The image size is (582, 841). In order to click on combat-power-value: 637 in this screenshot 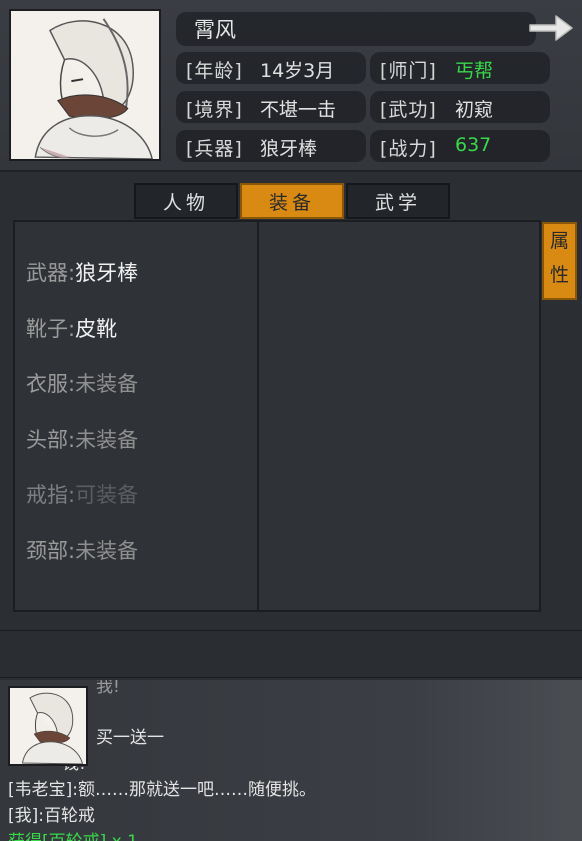, I will do `click(473, 145)`.